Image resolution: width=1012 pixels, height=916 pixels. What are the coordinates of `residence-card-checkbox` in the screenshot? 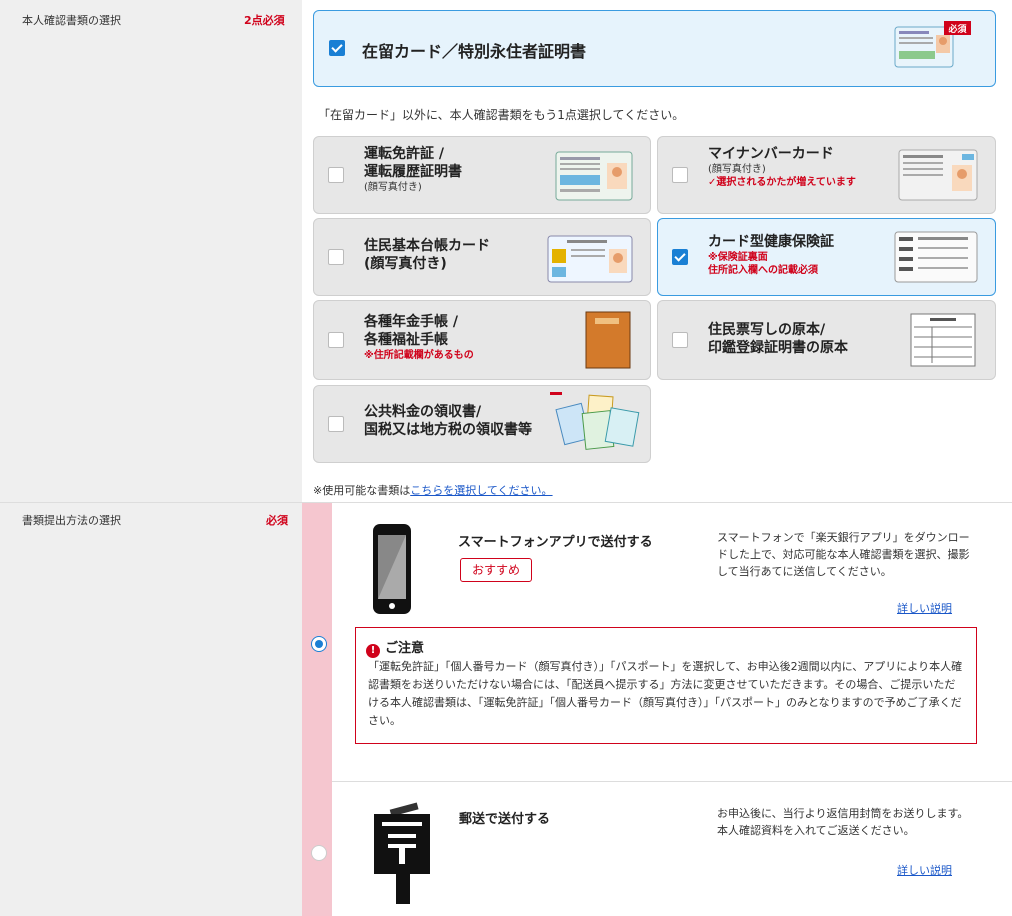 It's located at (337, 48).